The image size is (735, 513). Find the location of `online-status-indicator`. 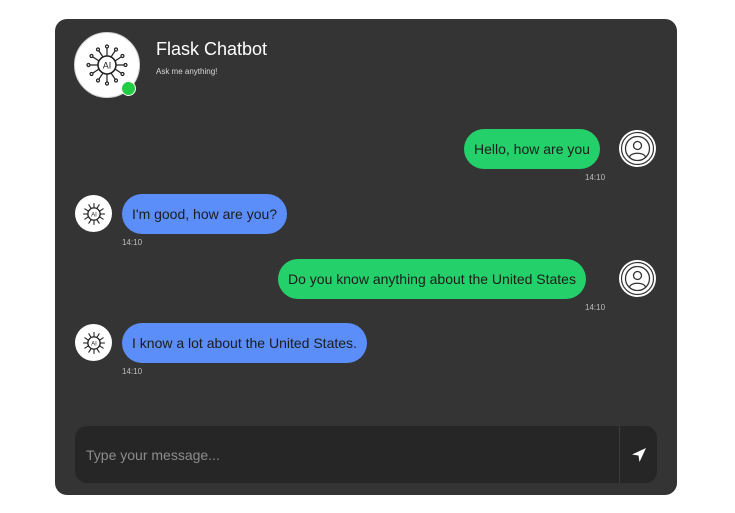

online-status-indicator is located at coordinates (128, 88).